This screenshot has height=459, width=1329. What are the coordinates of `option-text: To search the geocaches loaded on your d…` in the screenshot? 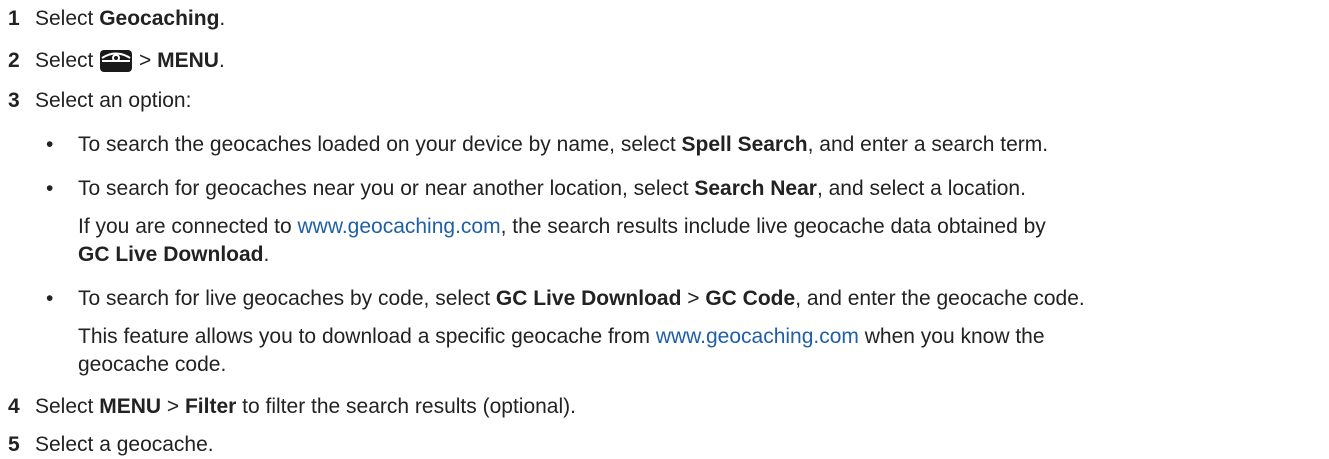 It's located at (380, 144).